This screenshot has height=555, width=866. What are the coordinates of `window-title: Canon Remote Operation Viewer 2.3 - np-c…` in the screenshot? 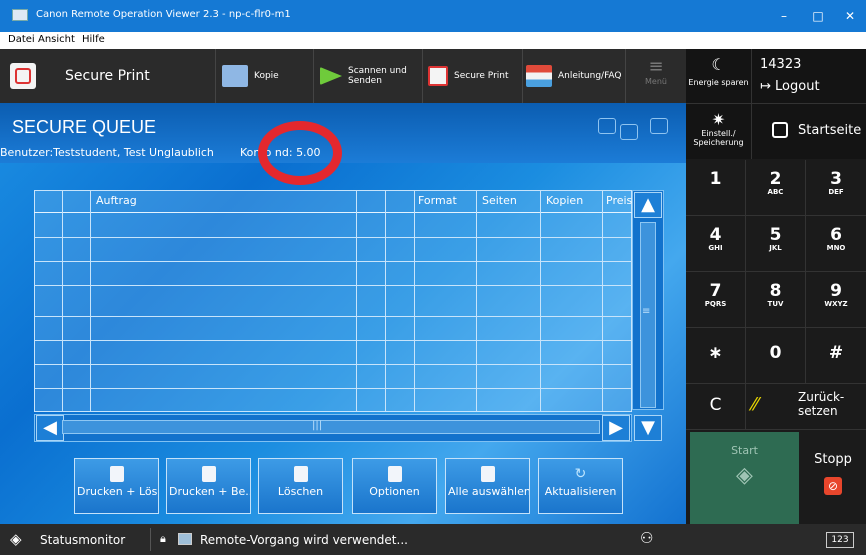 It's located at (163, 14).